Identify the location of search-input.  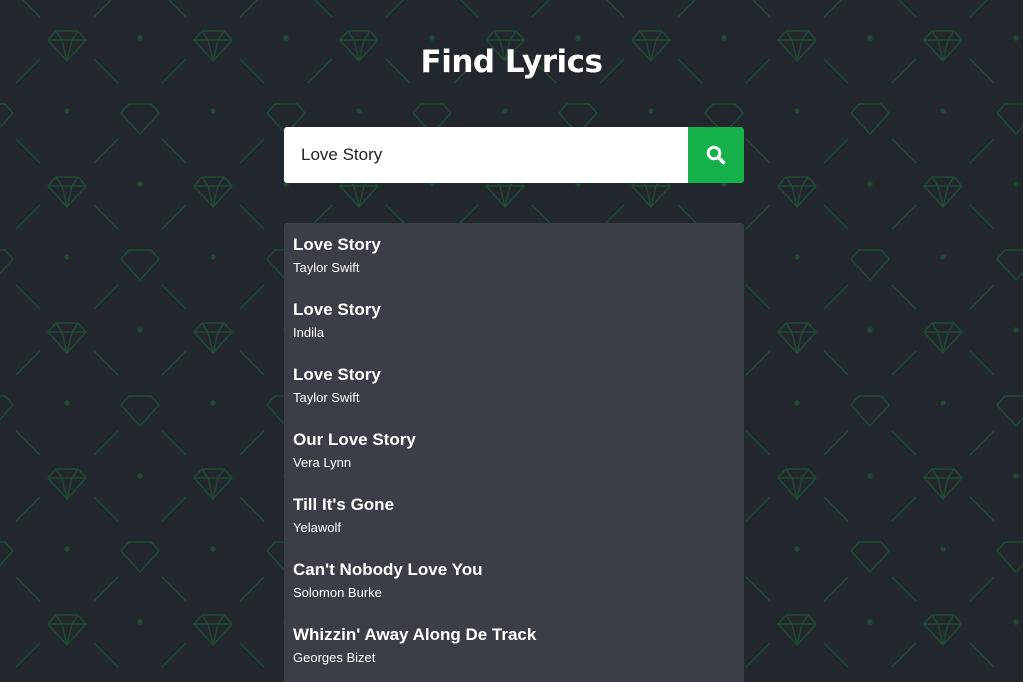
(486, 155).